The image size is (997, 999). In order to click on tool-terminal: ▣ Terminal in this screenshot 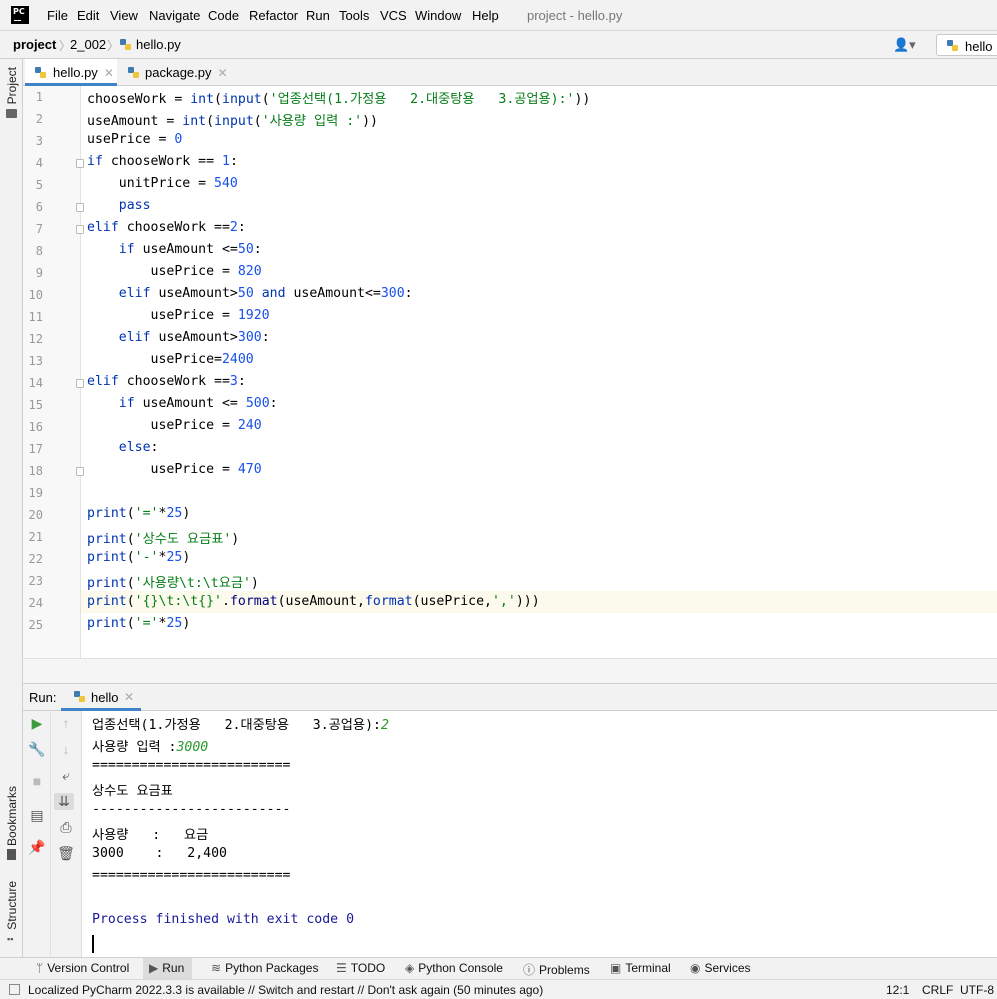, I will do `click(640, 968)`.